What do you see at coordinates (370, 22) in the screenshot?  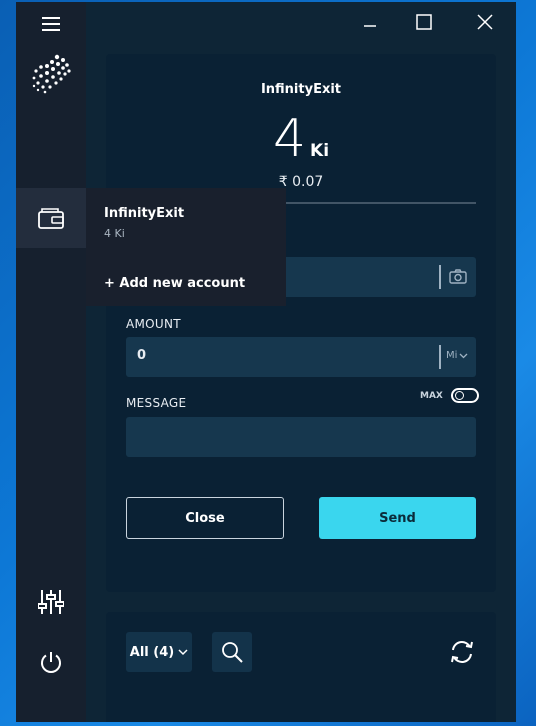 I see `minimize-icon` at bounding box center [370, 22].